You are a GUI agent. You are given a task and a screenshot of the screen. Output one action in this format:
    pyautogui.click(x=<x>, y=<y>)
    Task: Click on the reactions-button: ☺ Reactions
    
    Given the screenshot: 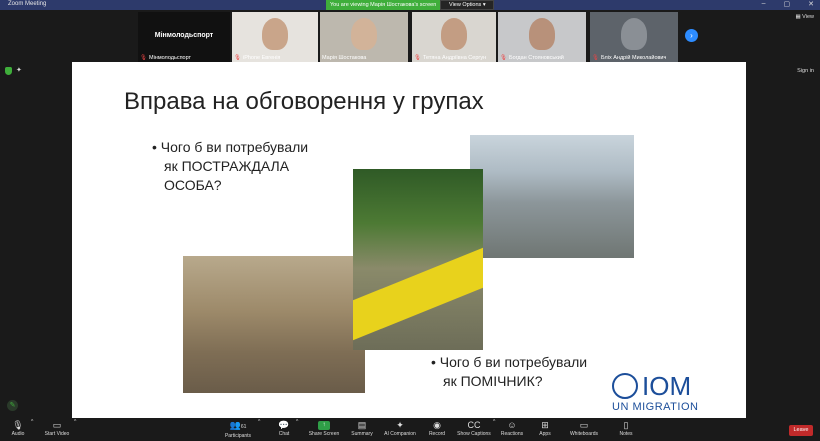 What is the action you would take?
    pyautogui.click(x=512, y=428)
    